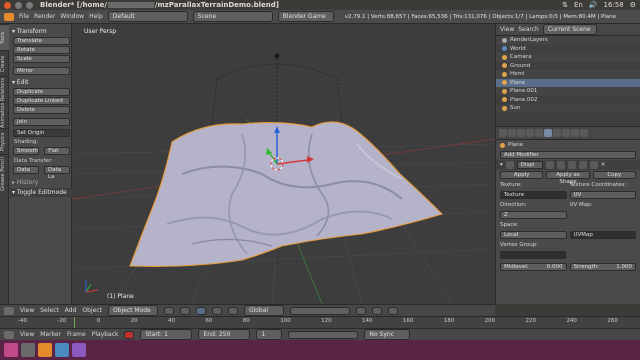  I want to click on material-tab-icon, so click(566, 133).